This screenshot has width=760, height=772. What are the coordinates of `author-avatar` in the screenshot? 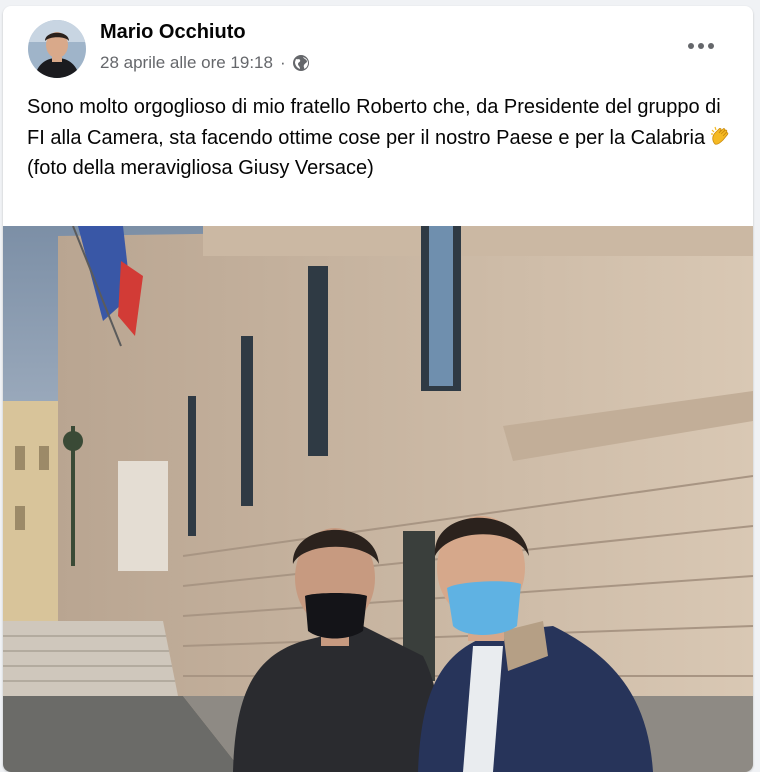 It's located at (57, 49).